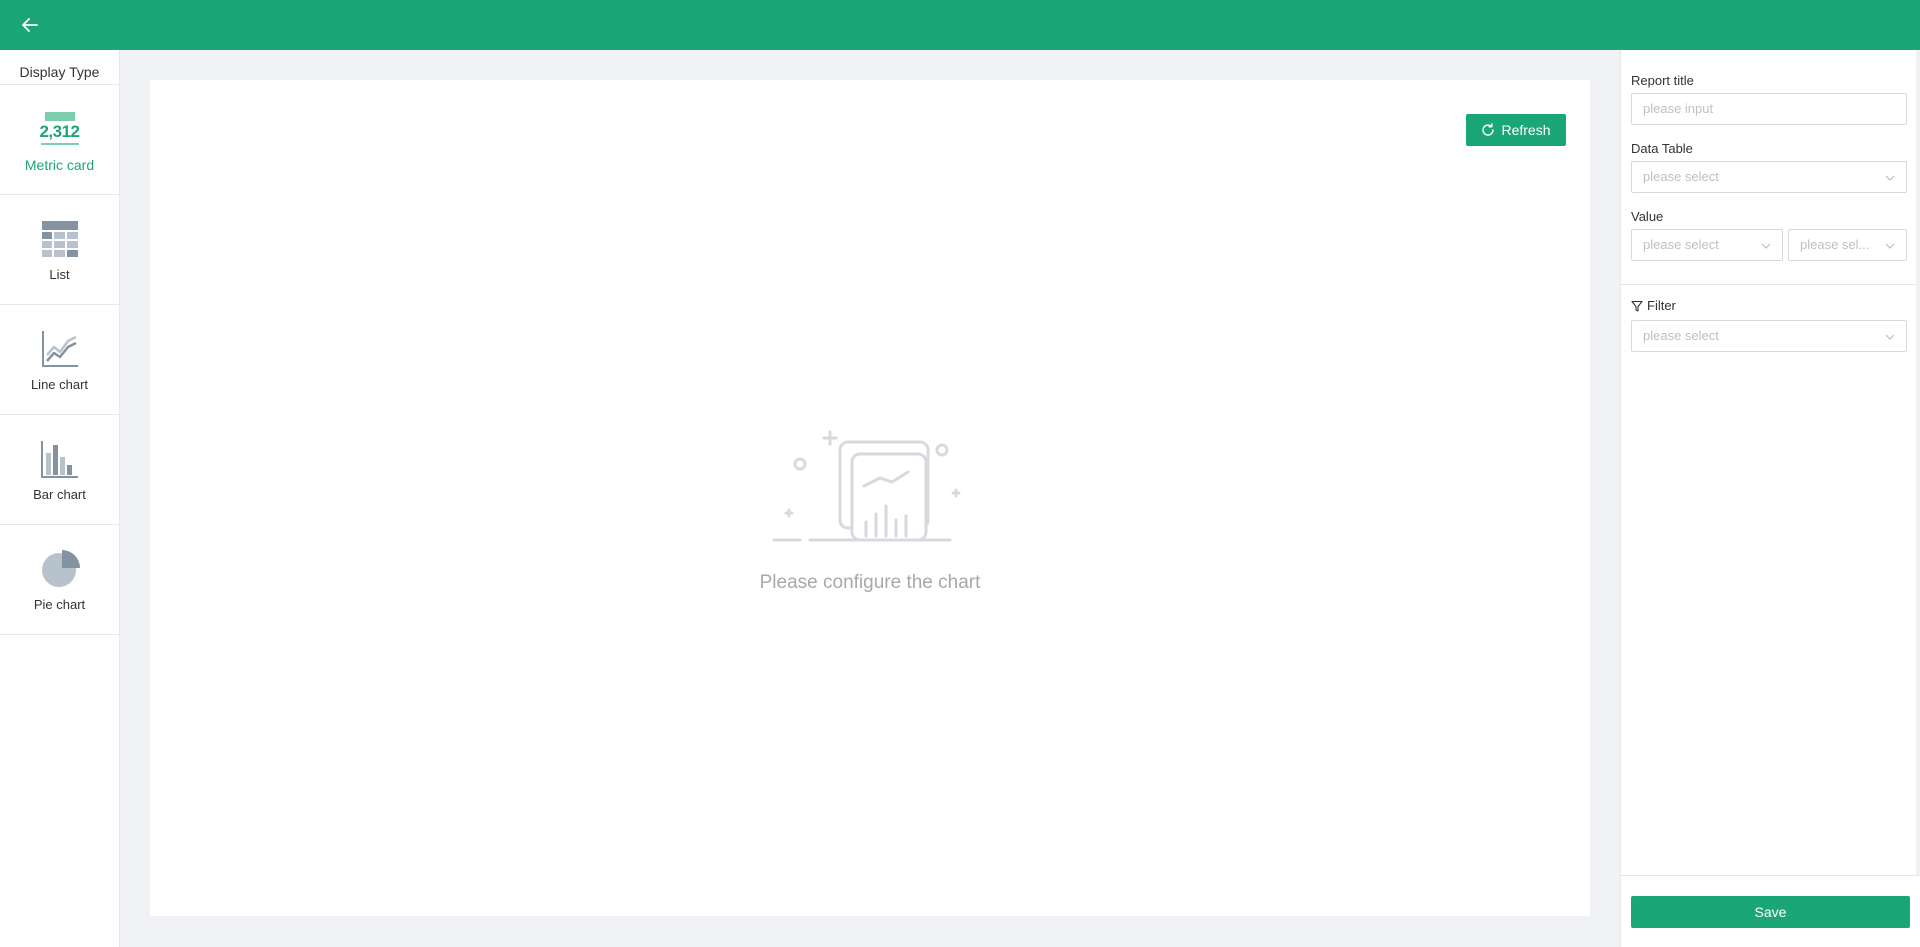  I want to click on display-type-pie-chart: Pie chart, so click(59, 580).